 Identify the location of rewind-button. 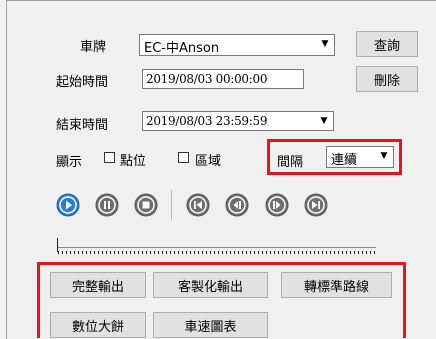
(237, 205).